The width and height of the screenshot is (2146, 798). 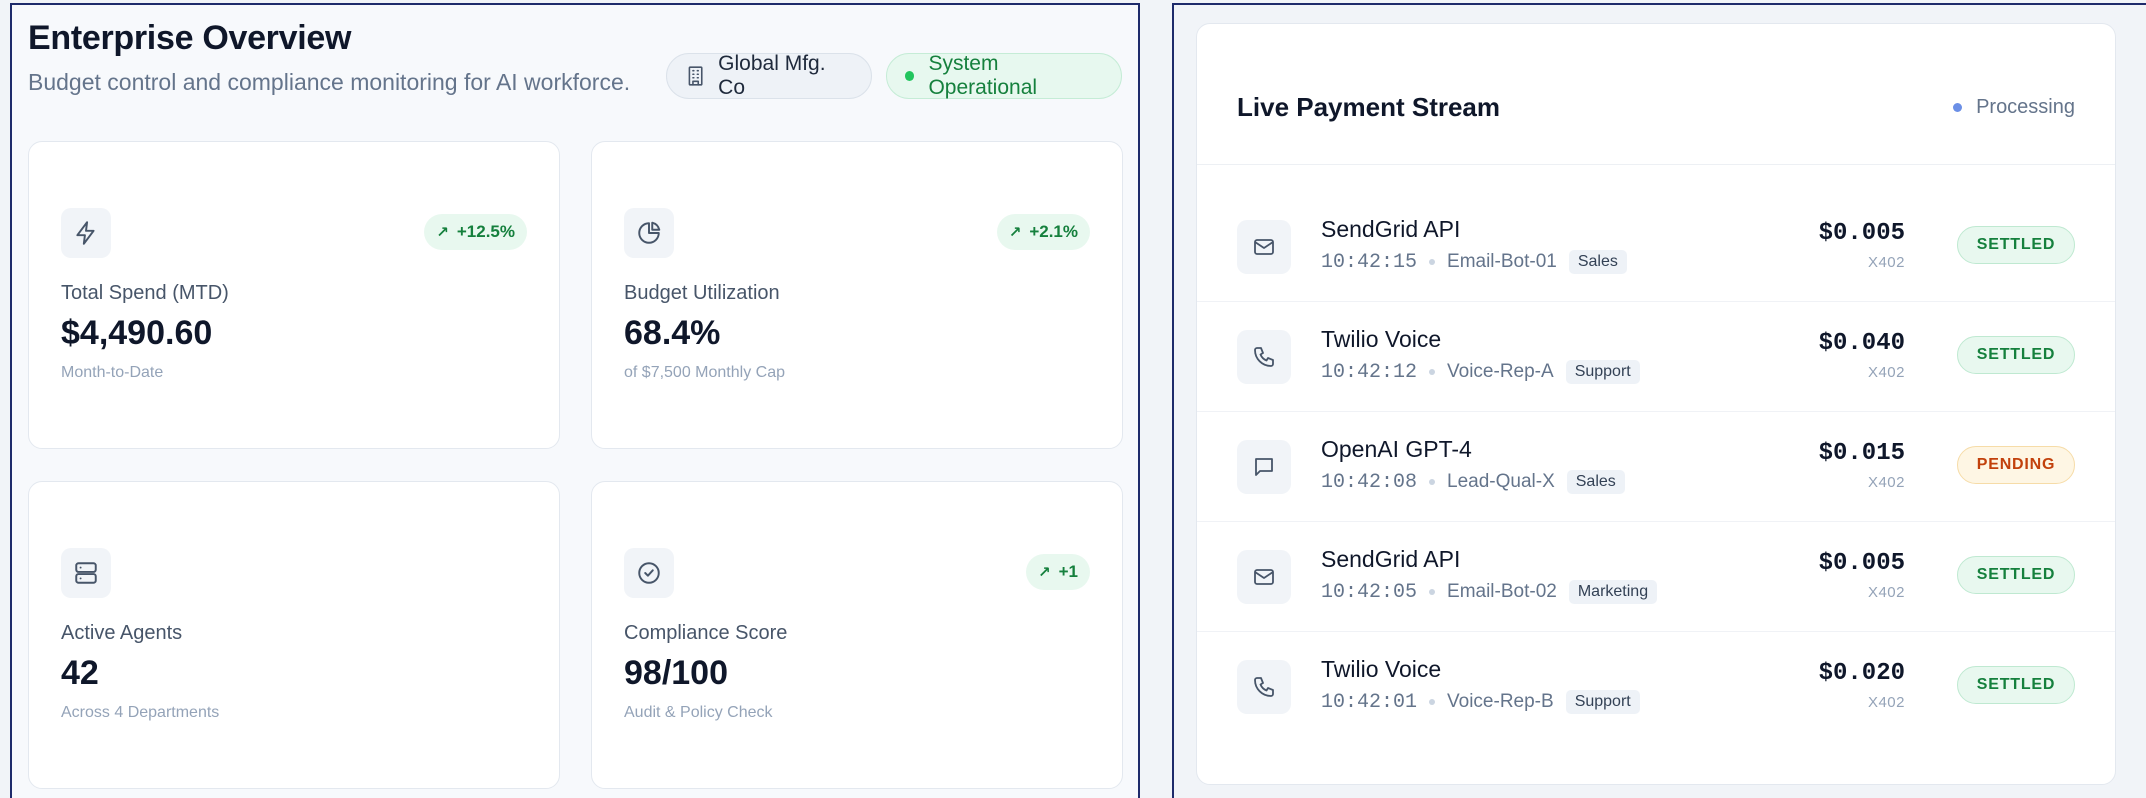 I want to click on service-name: OpenAI GPT-4, so click(x=1396, y=449).